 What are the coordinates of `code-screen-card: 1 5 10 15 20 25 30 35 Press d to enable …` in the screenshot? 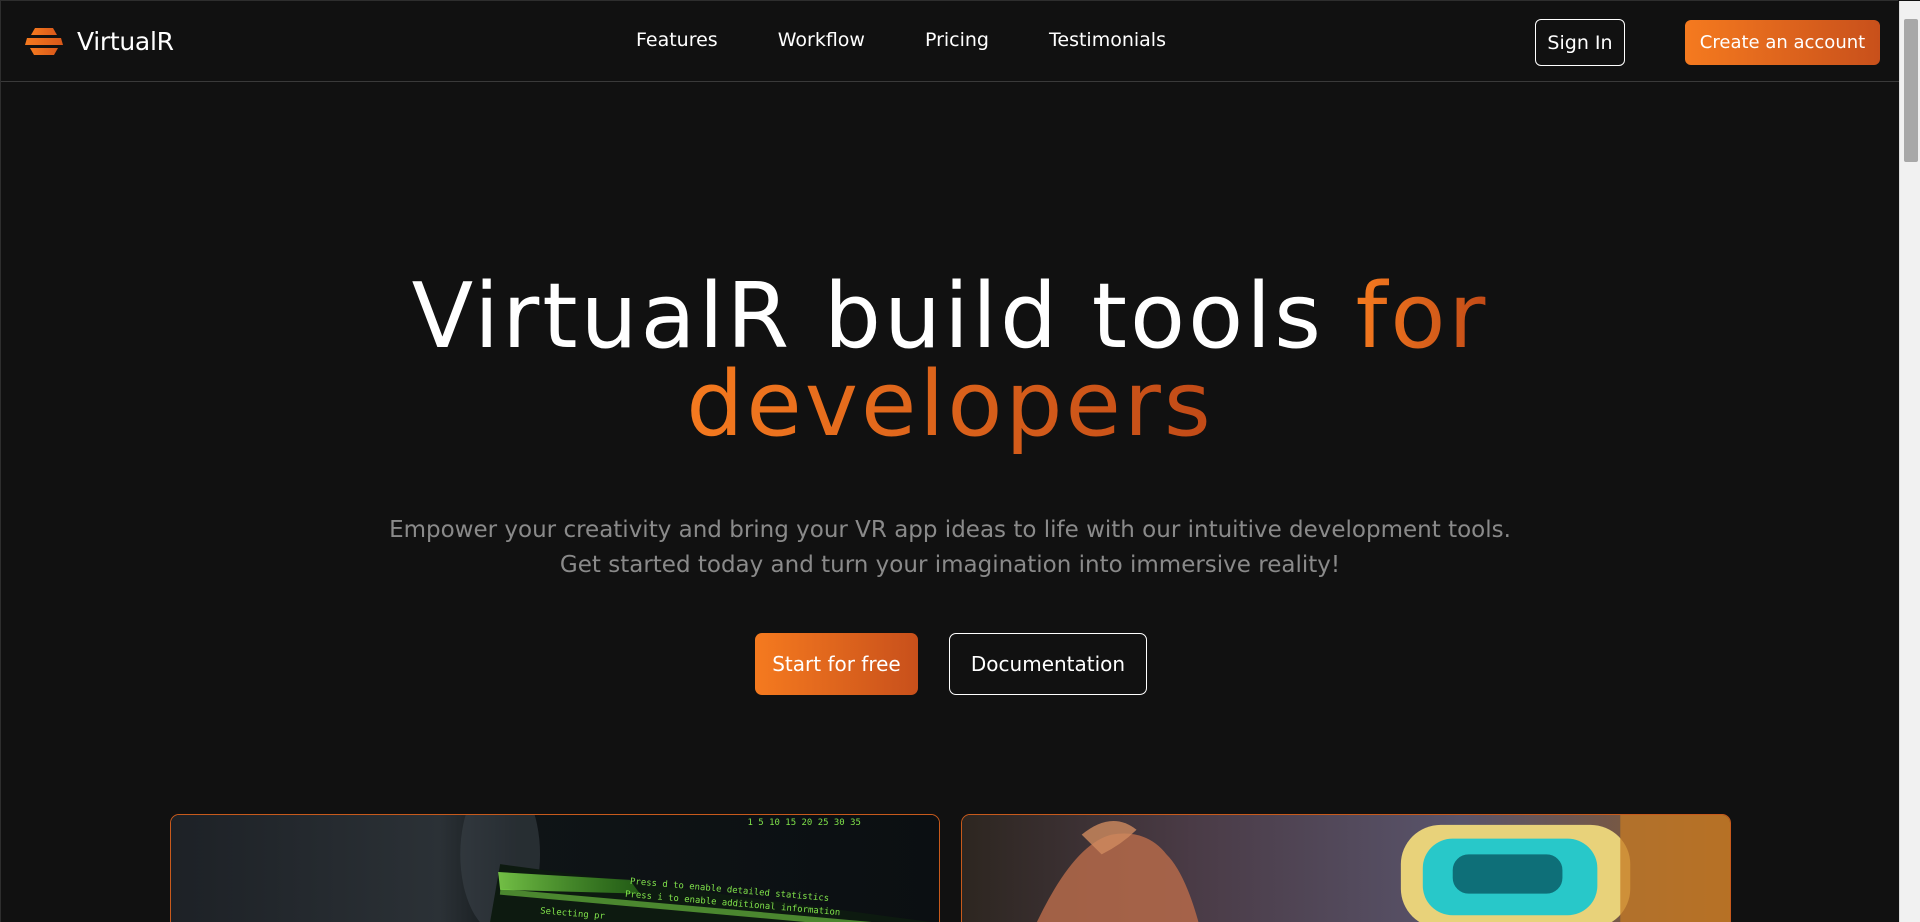 It's located at (555, 868).